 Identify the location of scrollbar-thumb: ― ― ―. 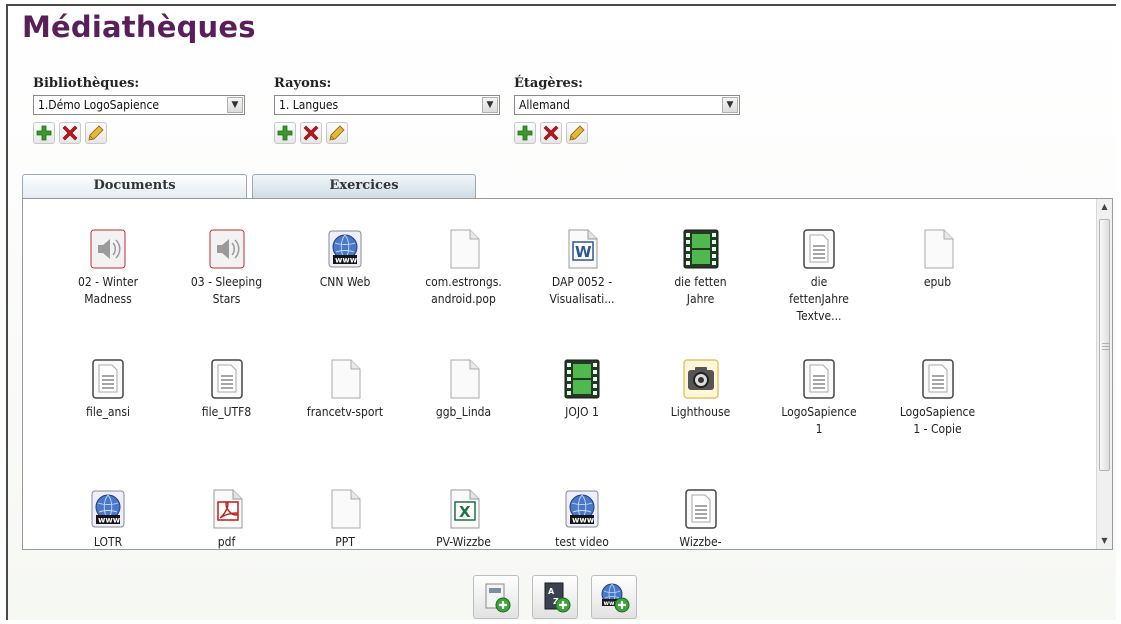
(1104, 345).